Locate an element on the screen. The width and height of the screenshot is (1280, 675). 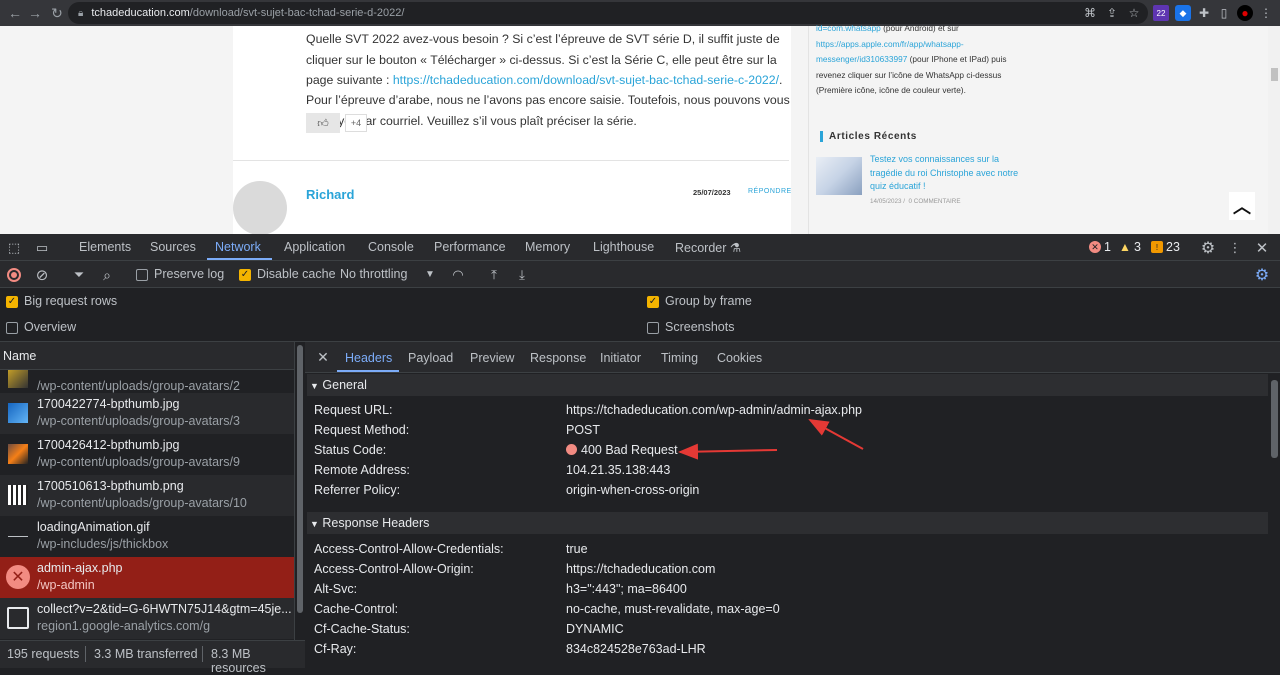
disable-cache-checkbox: ✓ is located at coordinates (245, 275).